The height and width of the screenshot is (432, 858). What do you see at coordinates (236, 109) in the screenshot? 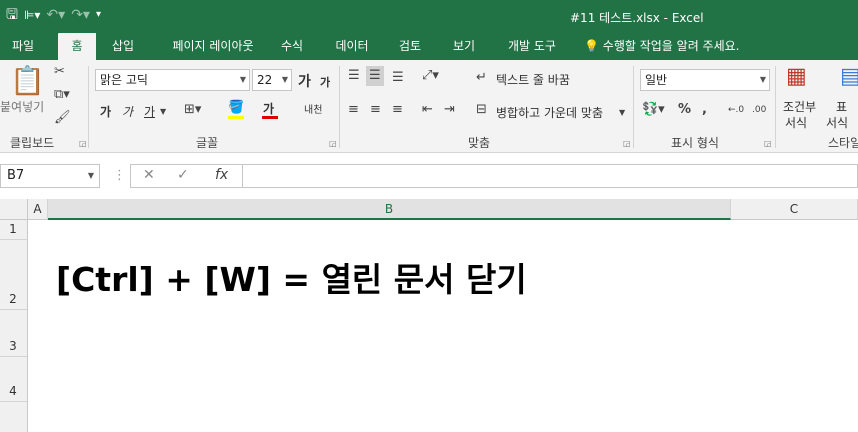
I see `fill-color-icon: 🪣` at bounding box center [236, 109].